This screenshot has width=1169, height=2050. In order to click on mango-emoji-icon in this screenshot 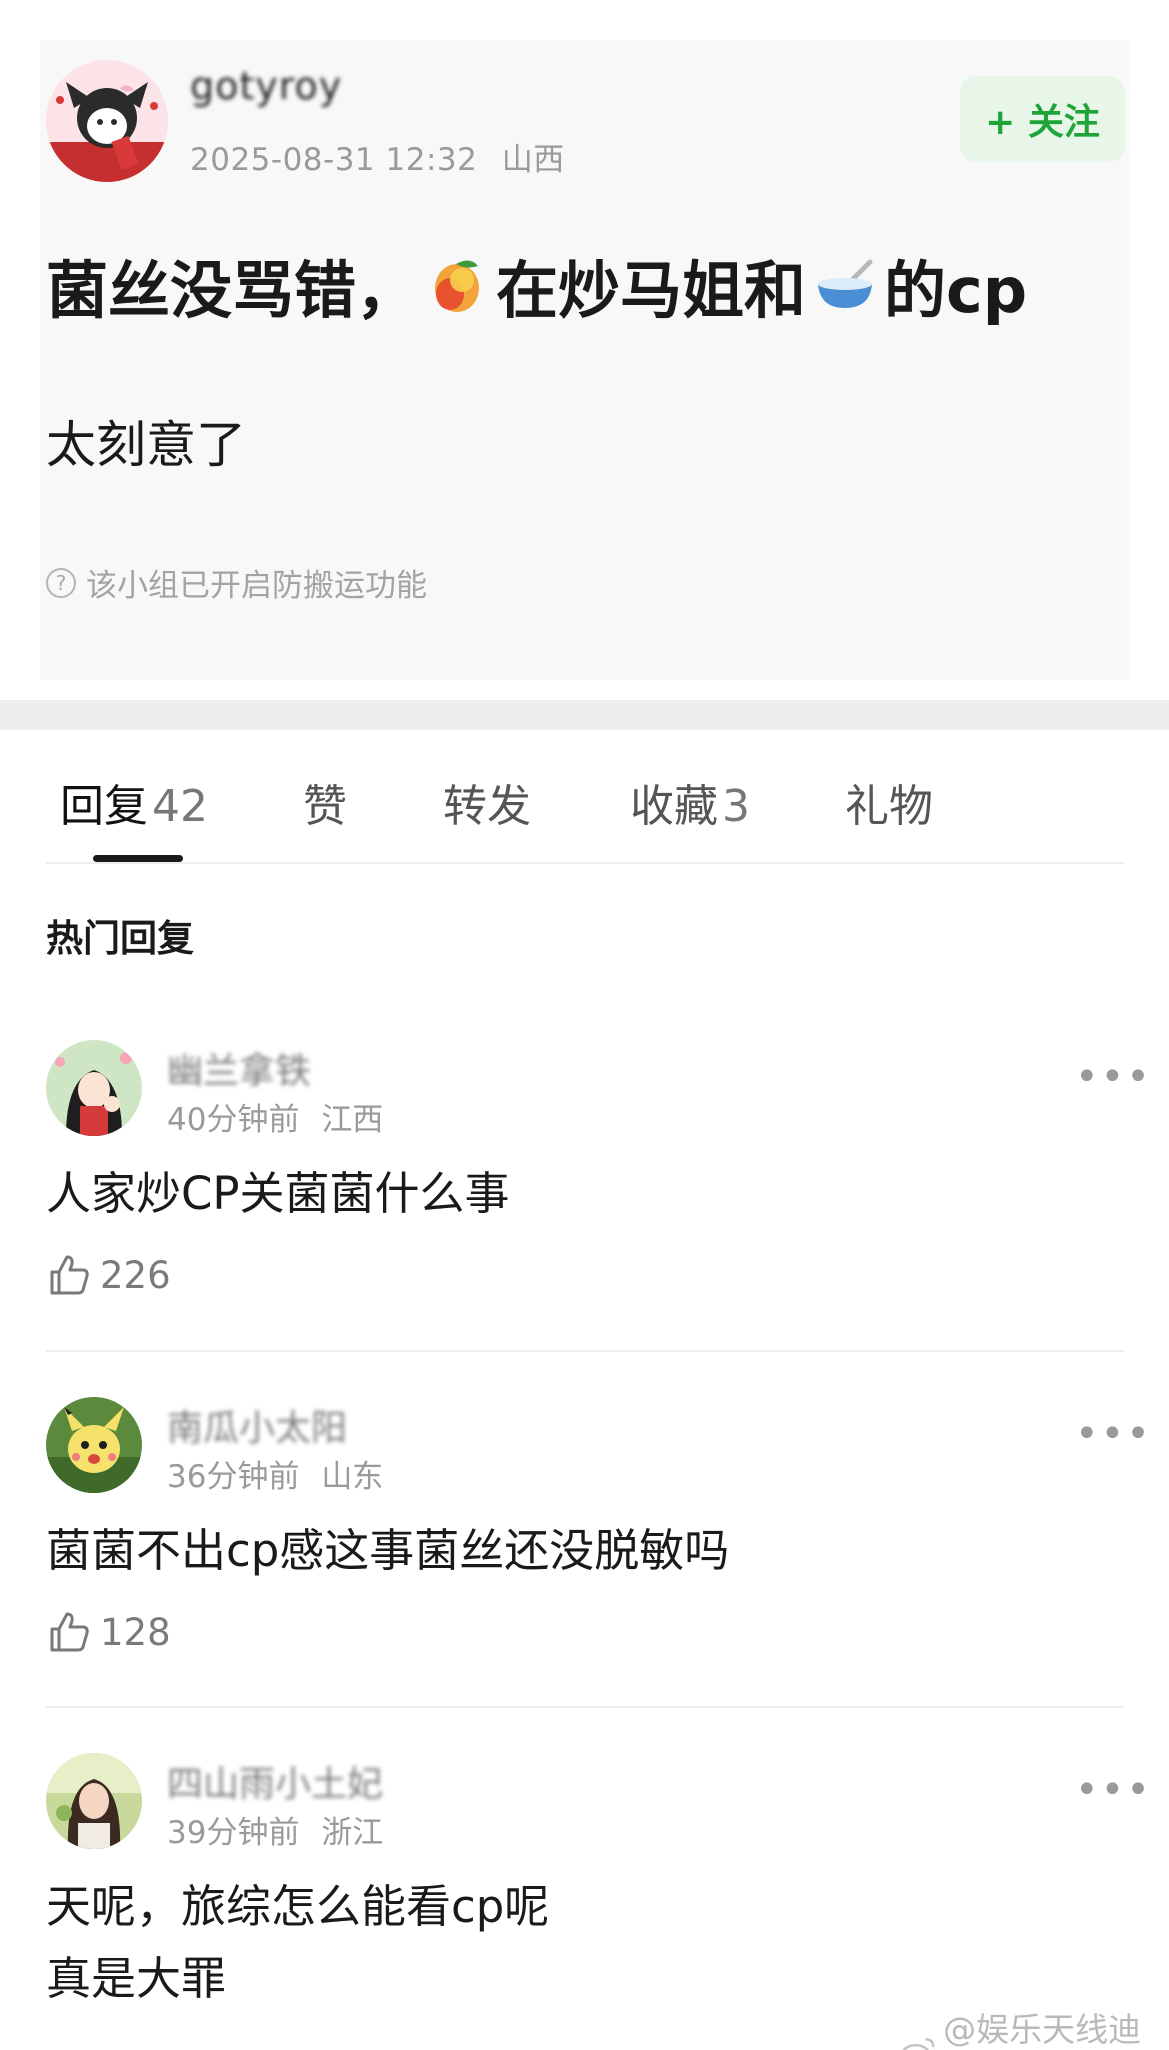, I will do `click(457, 286)`.